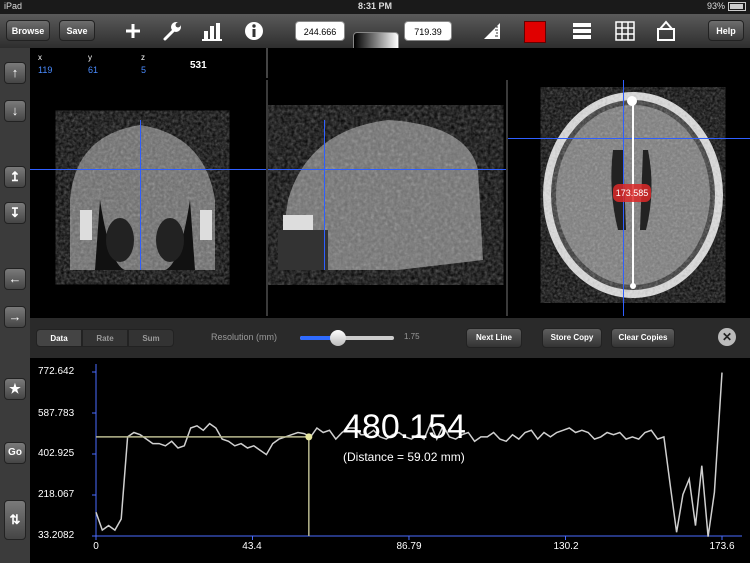  I want to click on battery-icon, so click(737, 7).